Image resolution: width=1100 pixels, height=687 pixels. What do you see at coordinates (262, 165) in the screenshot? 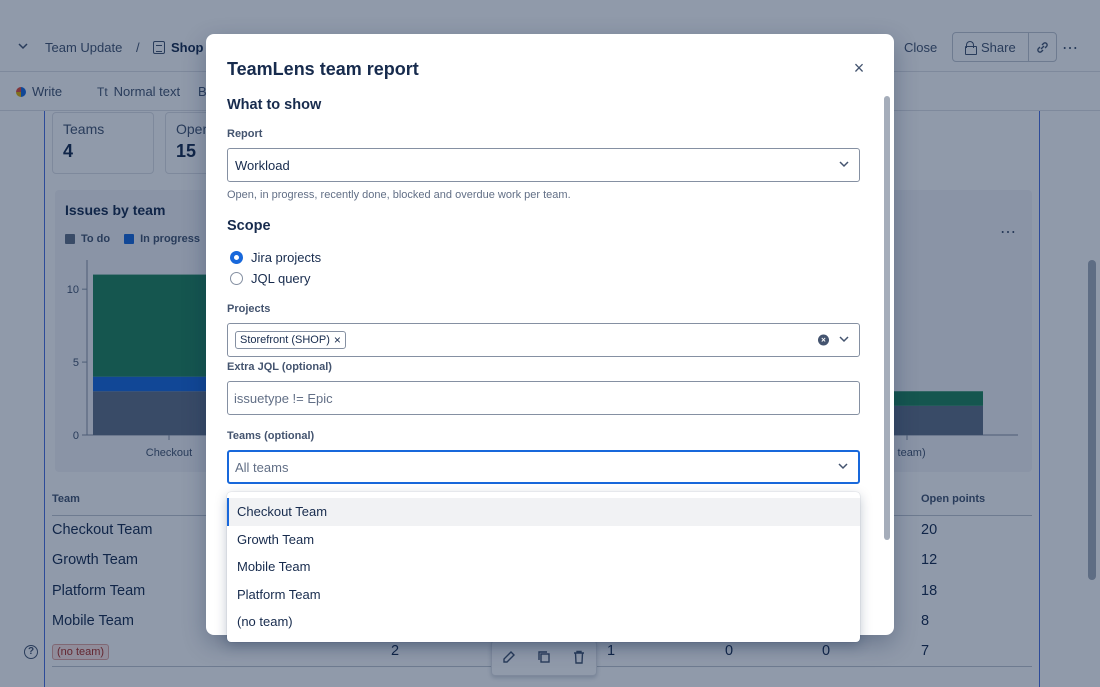
I see `report-select-value: Workload` at bounding box center [262, 165].